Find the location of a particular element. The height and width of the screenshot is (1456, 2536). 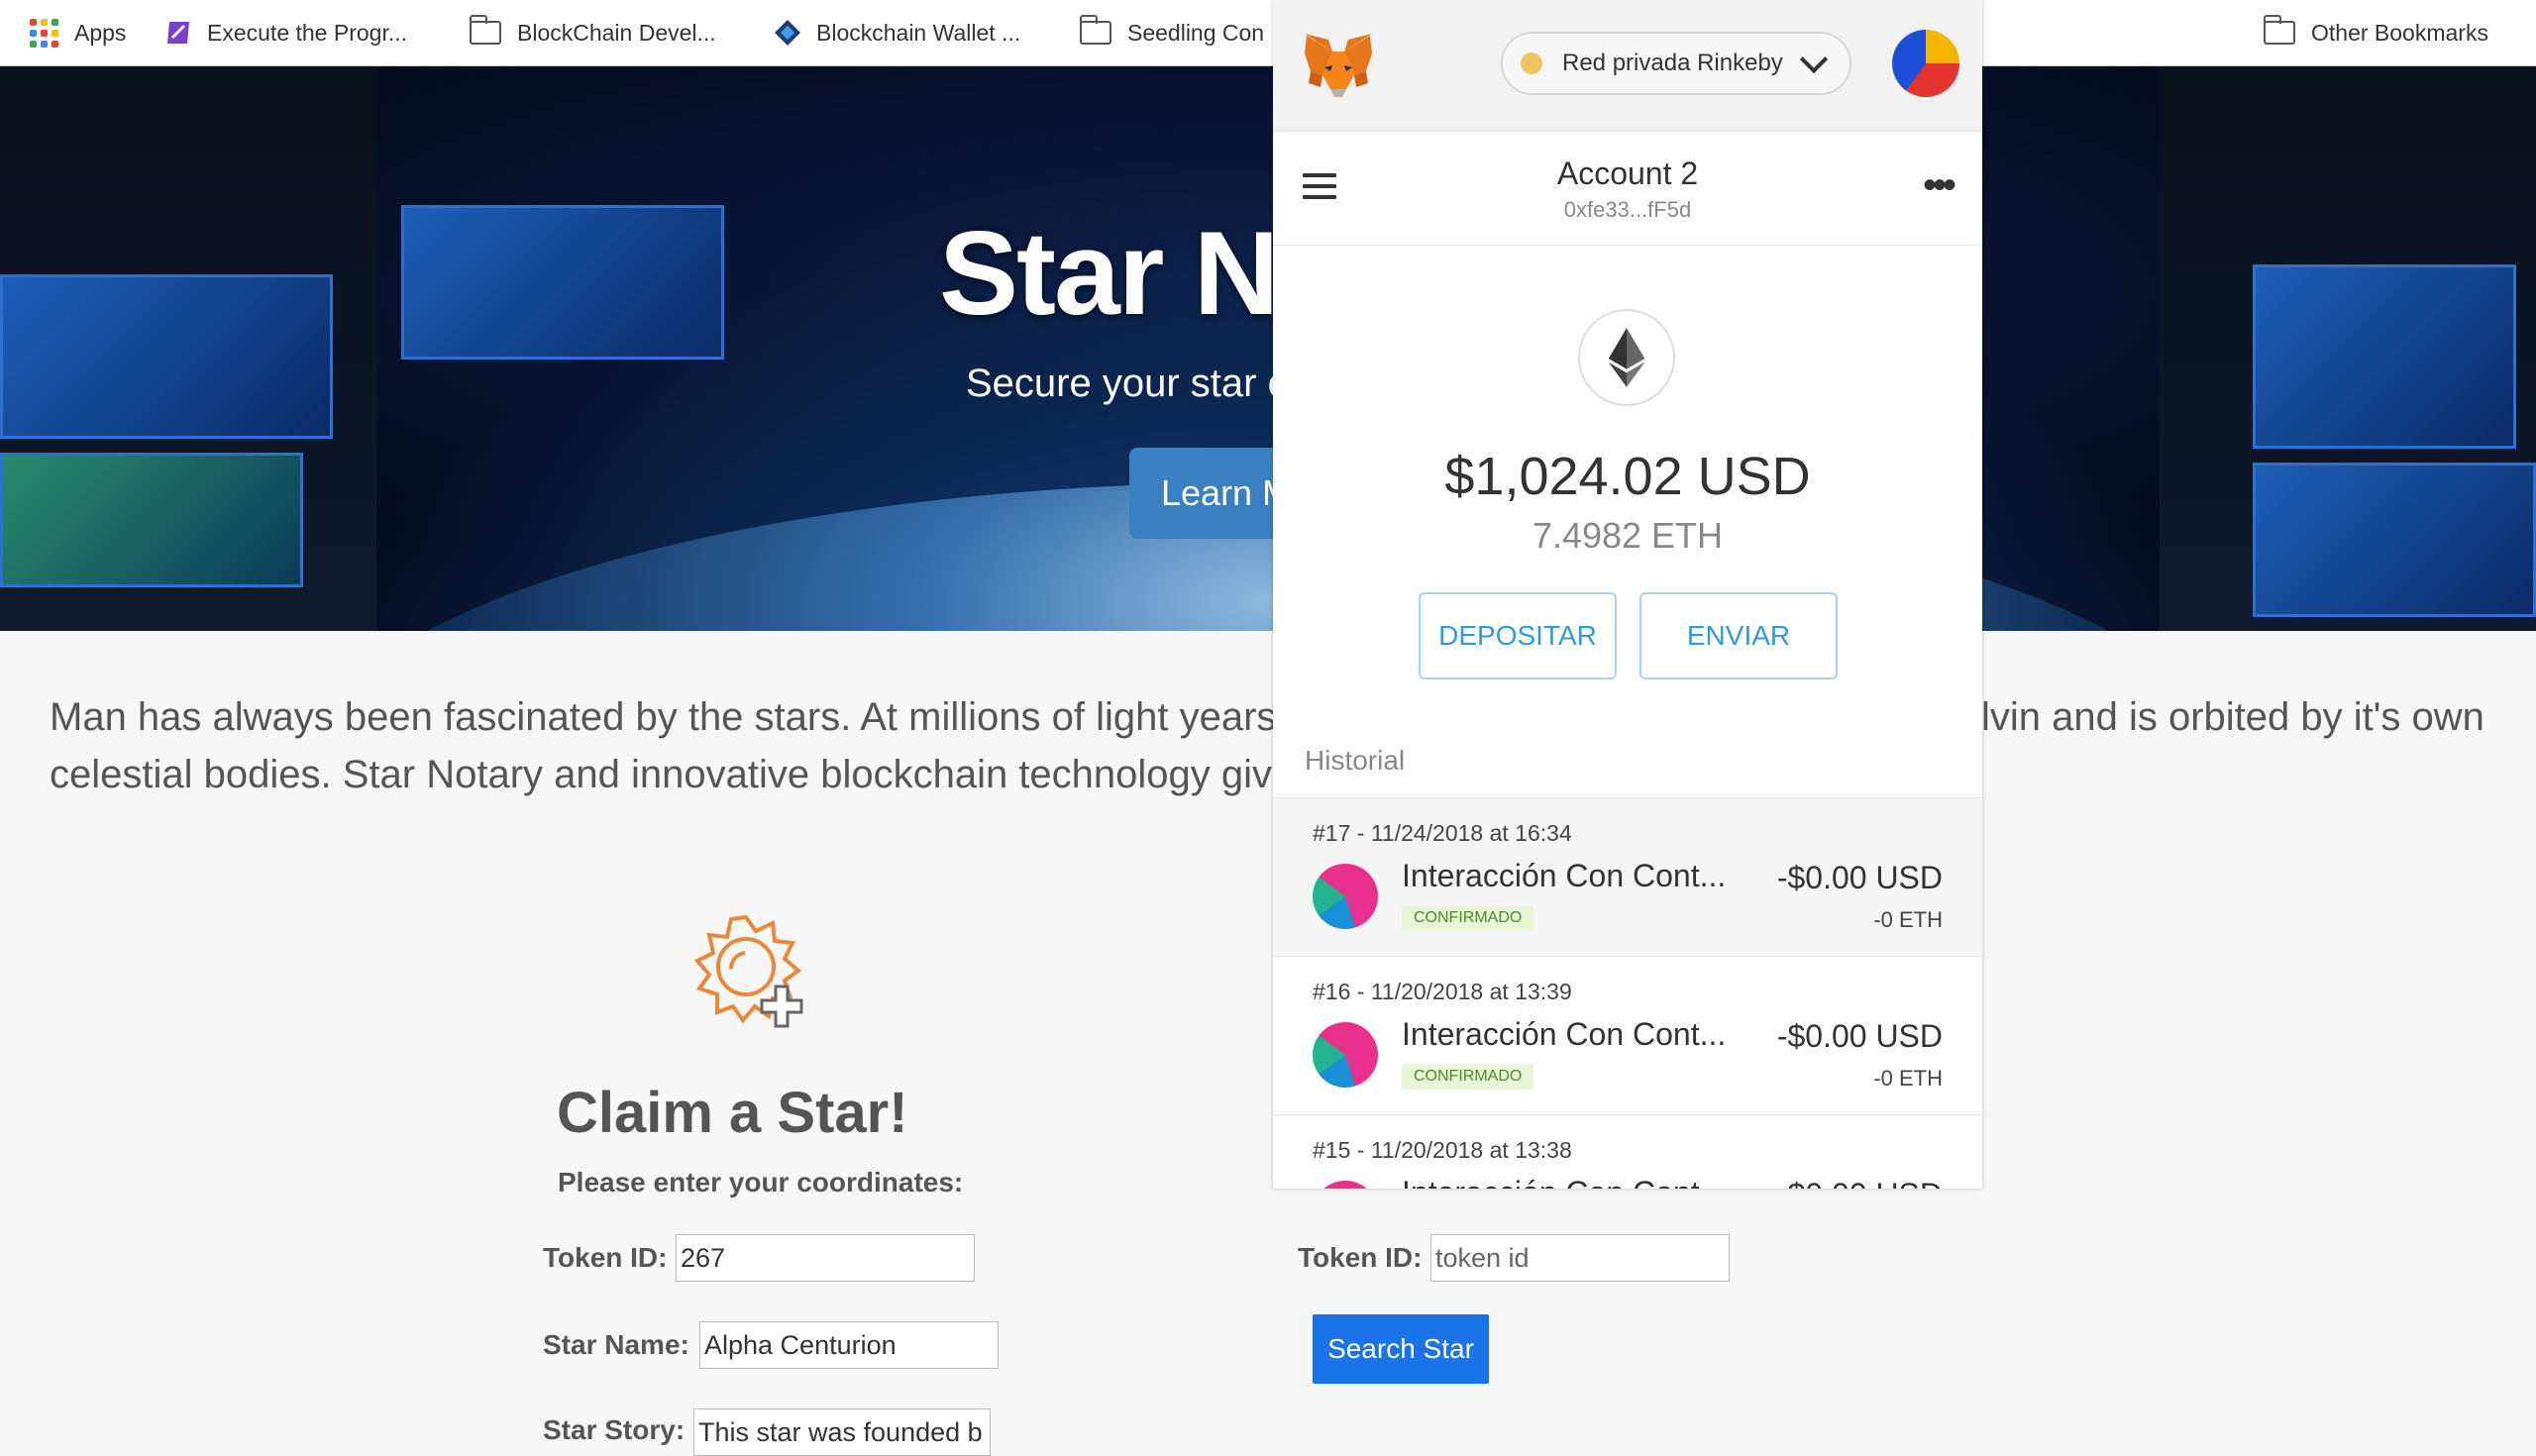

star-name-label: Star Name: is located at coordinates (616, 1344).